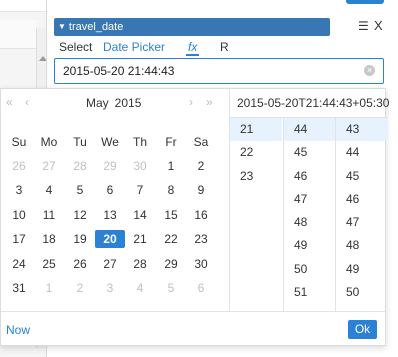 Image resolution: width=398 pixels, height=357 pixels. What do you see at coordinates (62, 26) in the screenshot?
I see `collapse-triangle-icon: ▼` at bounding box center [62, 26].